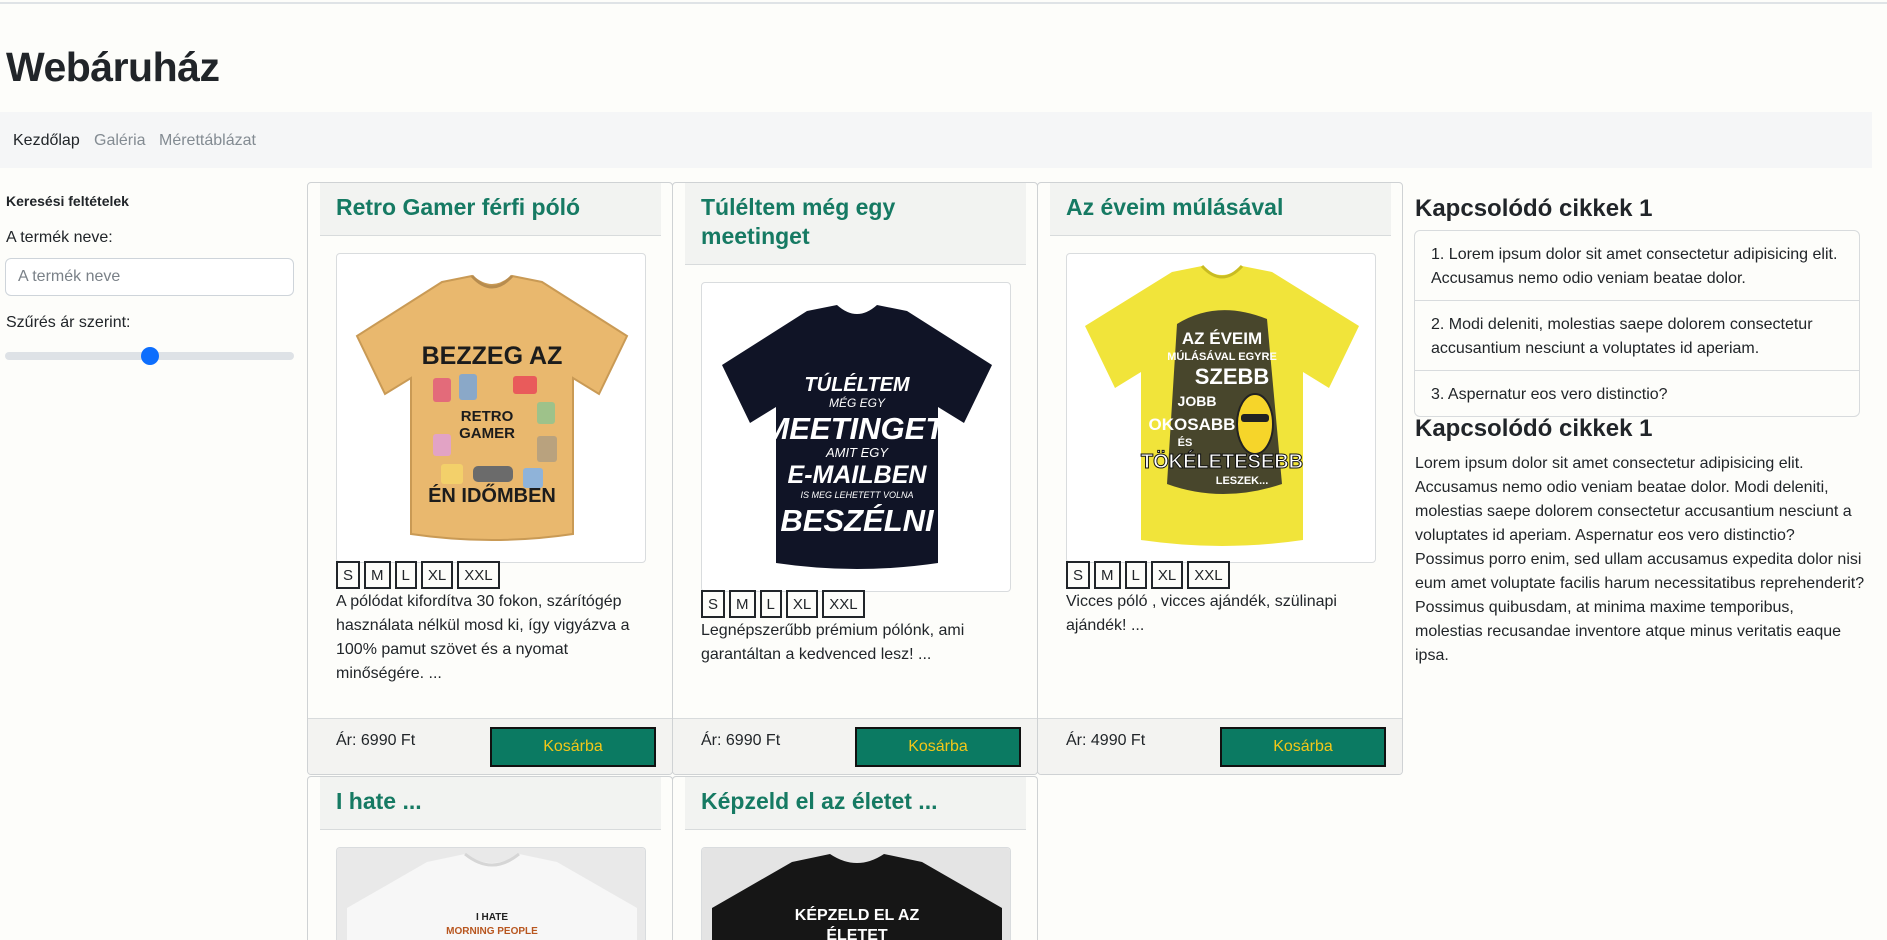 This screenshot has width=1887, height=940. Describe the element at coordinates (46, 141) in the screenshot. I see `nav-home-link: Kezdőlap` at that location.